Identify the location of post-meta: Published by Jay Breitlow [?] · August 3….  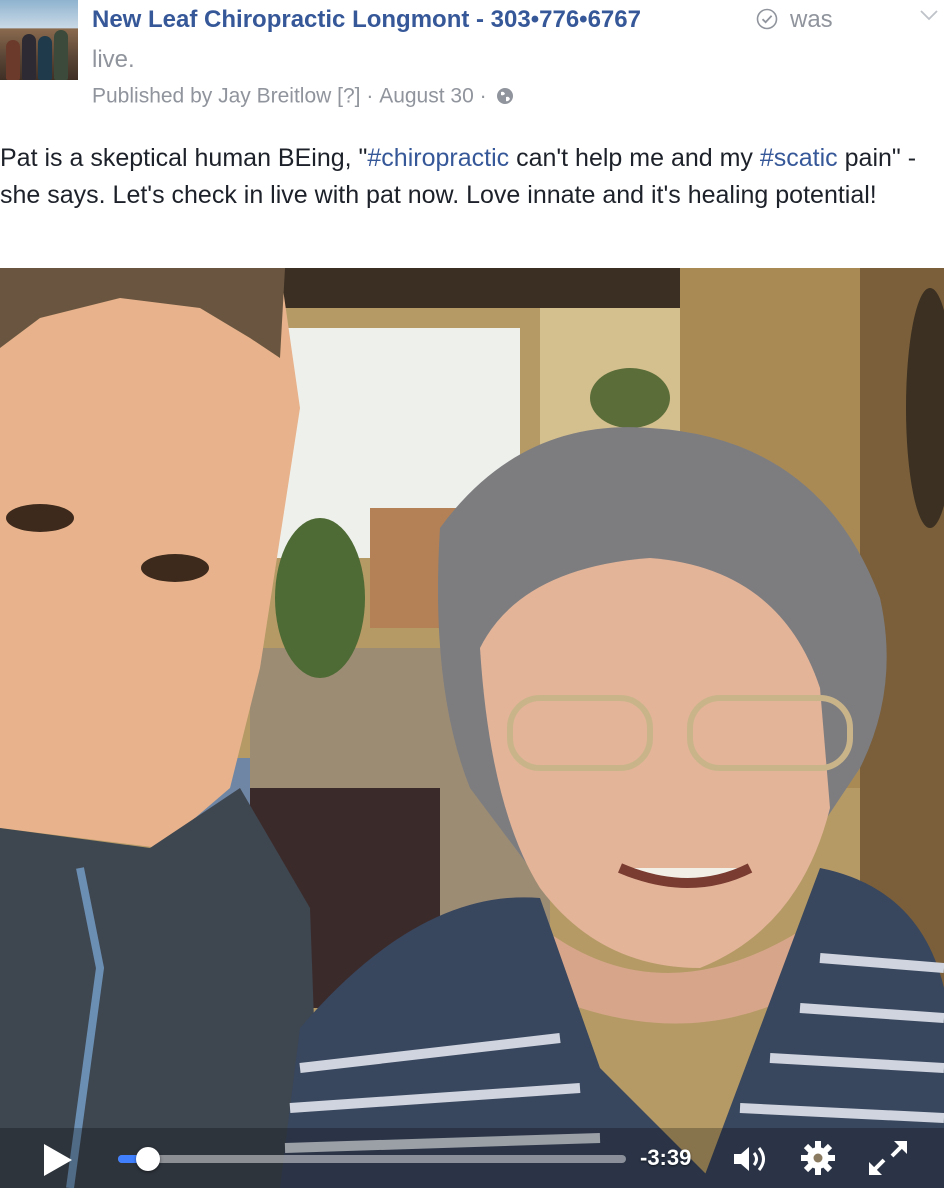
(303, 96).